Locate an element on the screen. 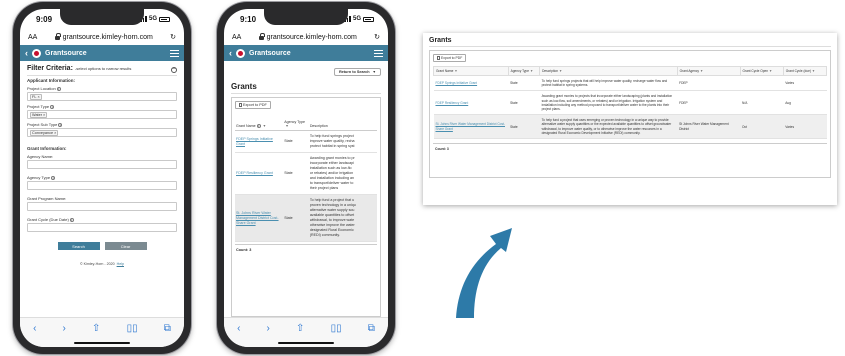  col-agency-type: Agency Type ▼ is located at coordinates (296, 124).